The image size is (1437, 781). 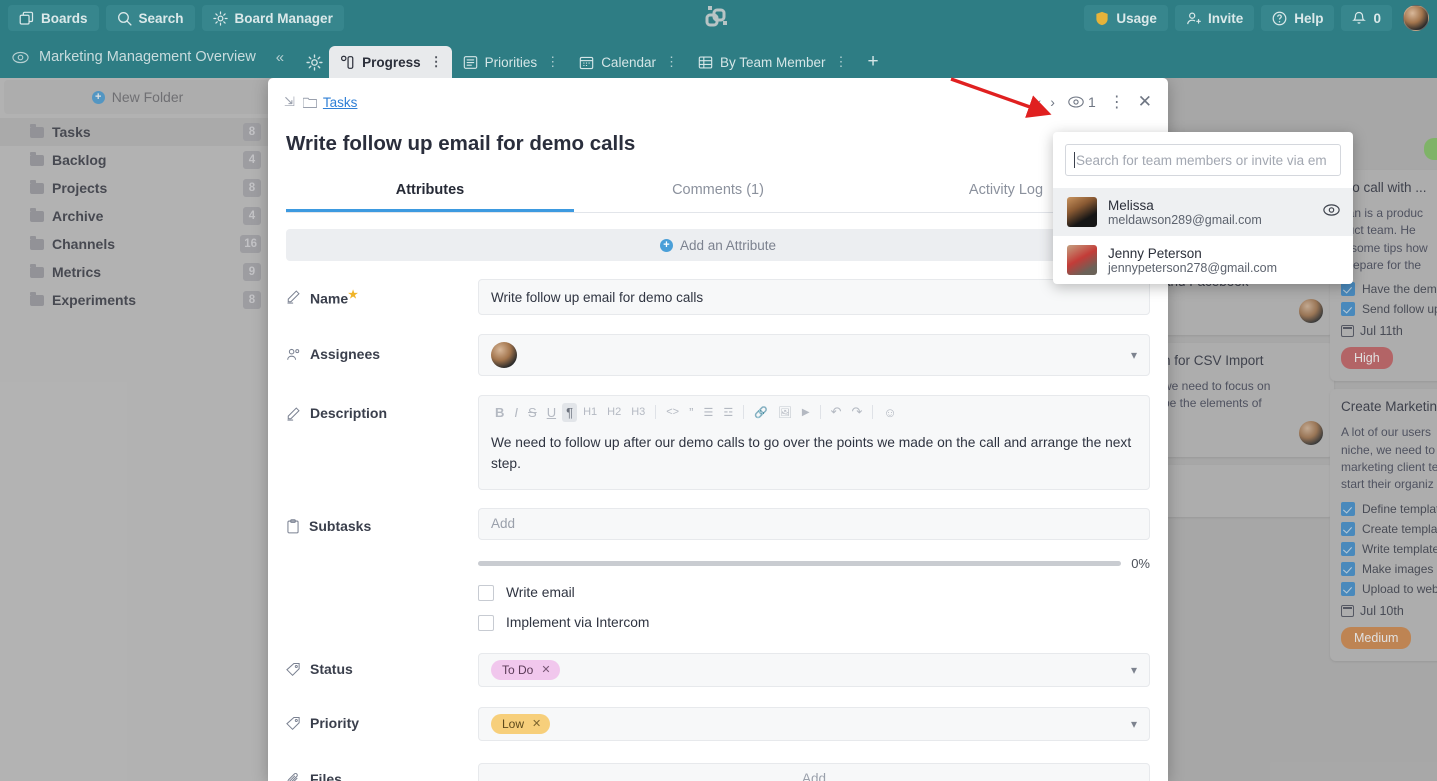 What do you see at coordinates (293, 526) in the screenshot?
I see `clipboard-icon` at bounding box center [293, 526].